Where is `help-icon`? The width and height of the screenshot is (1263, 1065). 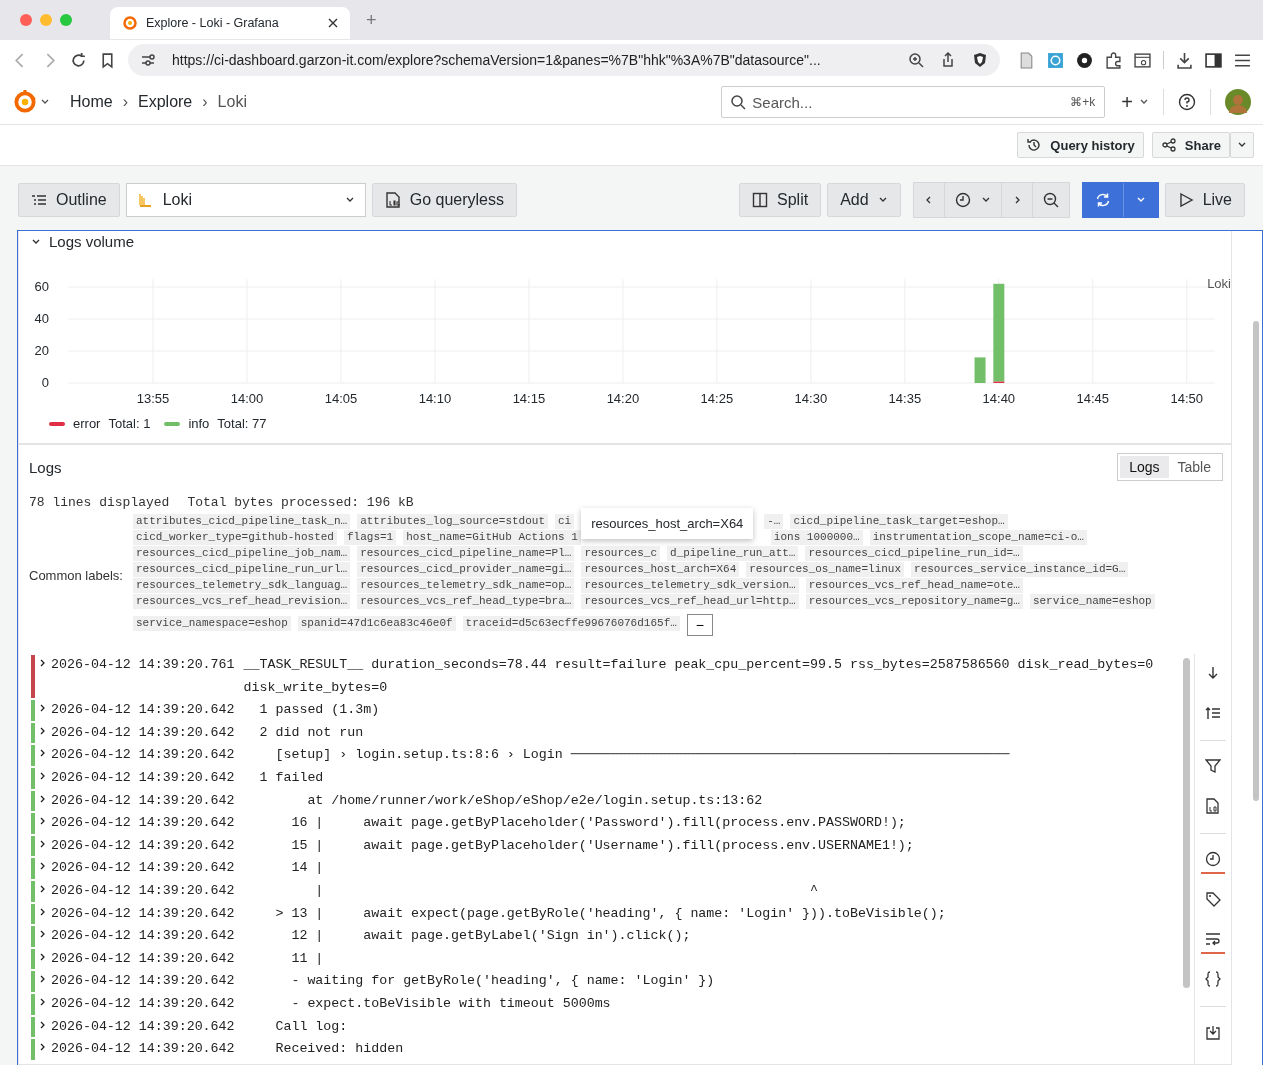 help-icon is located at coordinates (1187, 102).